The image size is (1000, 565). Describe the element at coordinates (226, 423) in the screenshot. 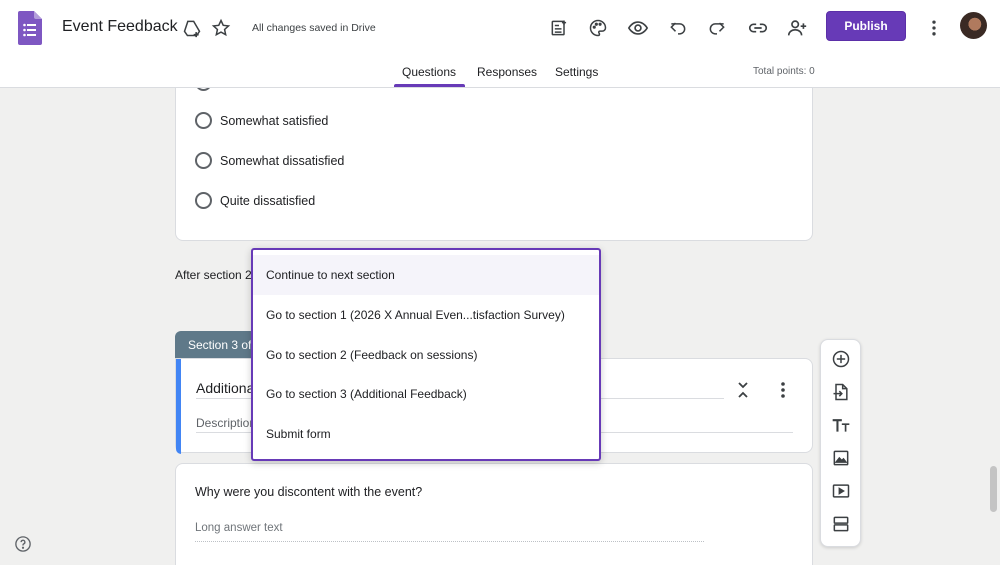

I see `section-description: Description` at that location.